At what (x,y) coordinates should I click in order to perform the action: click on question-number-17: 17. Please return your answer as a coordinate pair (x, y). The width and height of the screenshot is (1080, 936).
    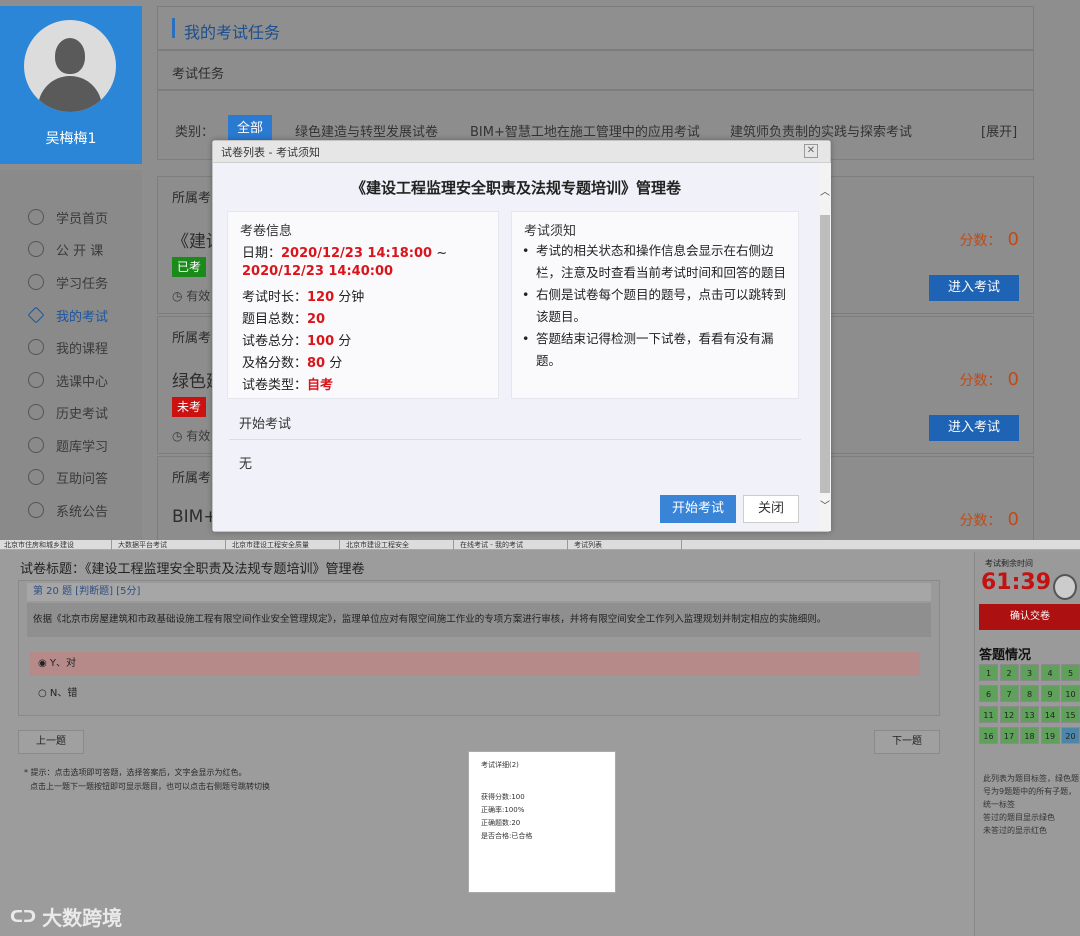
    Looking at the image, I should click on (1009, 735).